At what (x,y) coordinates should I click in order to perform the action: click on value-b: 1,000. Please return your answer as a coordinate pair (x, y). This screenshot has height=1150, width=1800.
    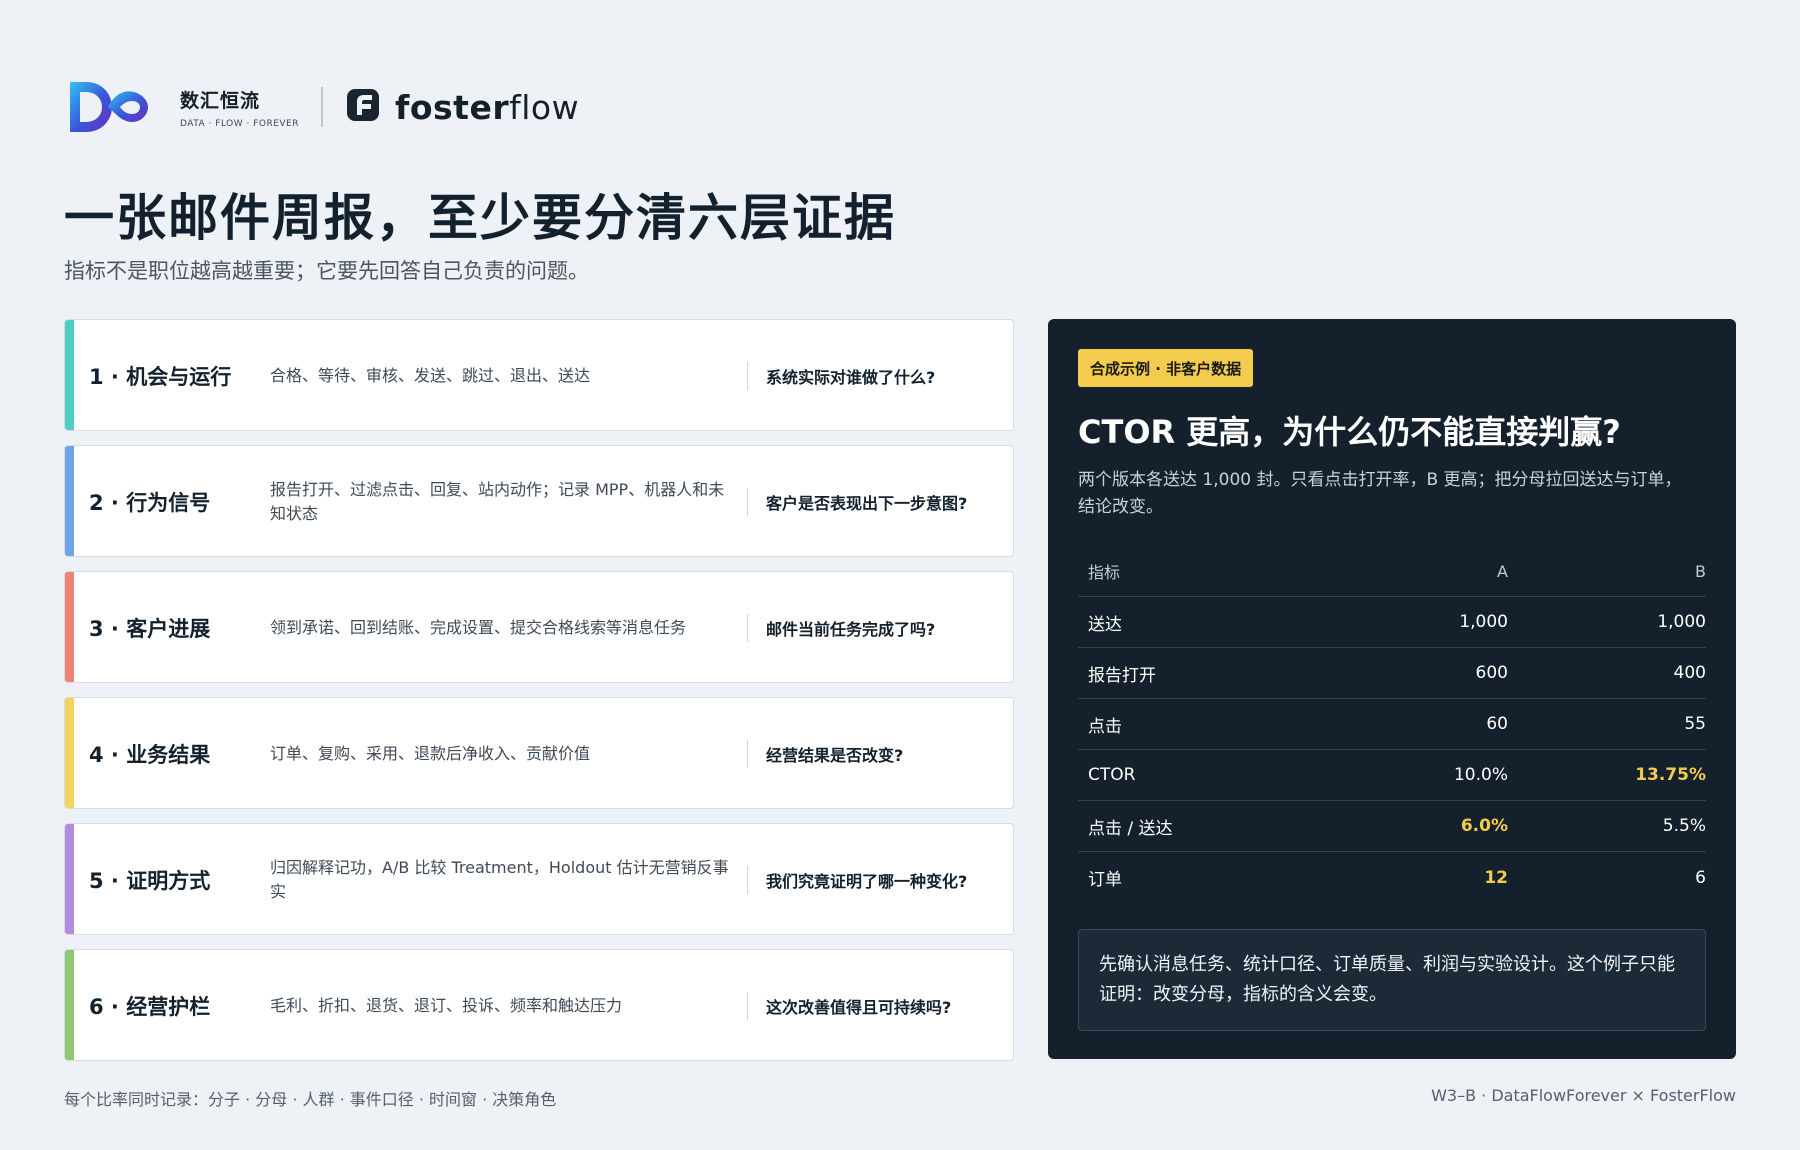
    Looking at the image, I should click on (1681, 622).